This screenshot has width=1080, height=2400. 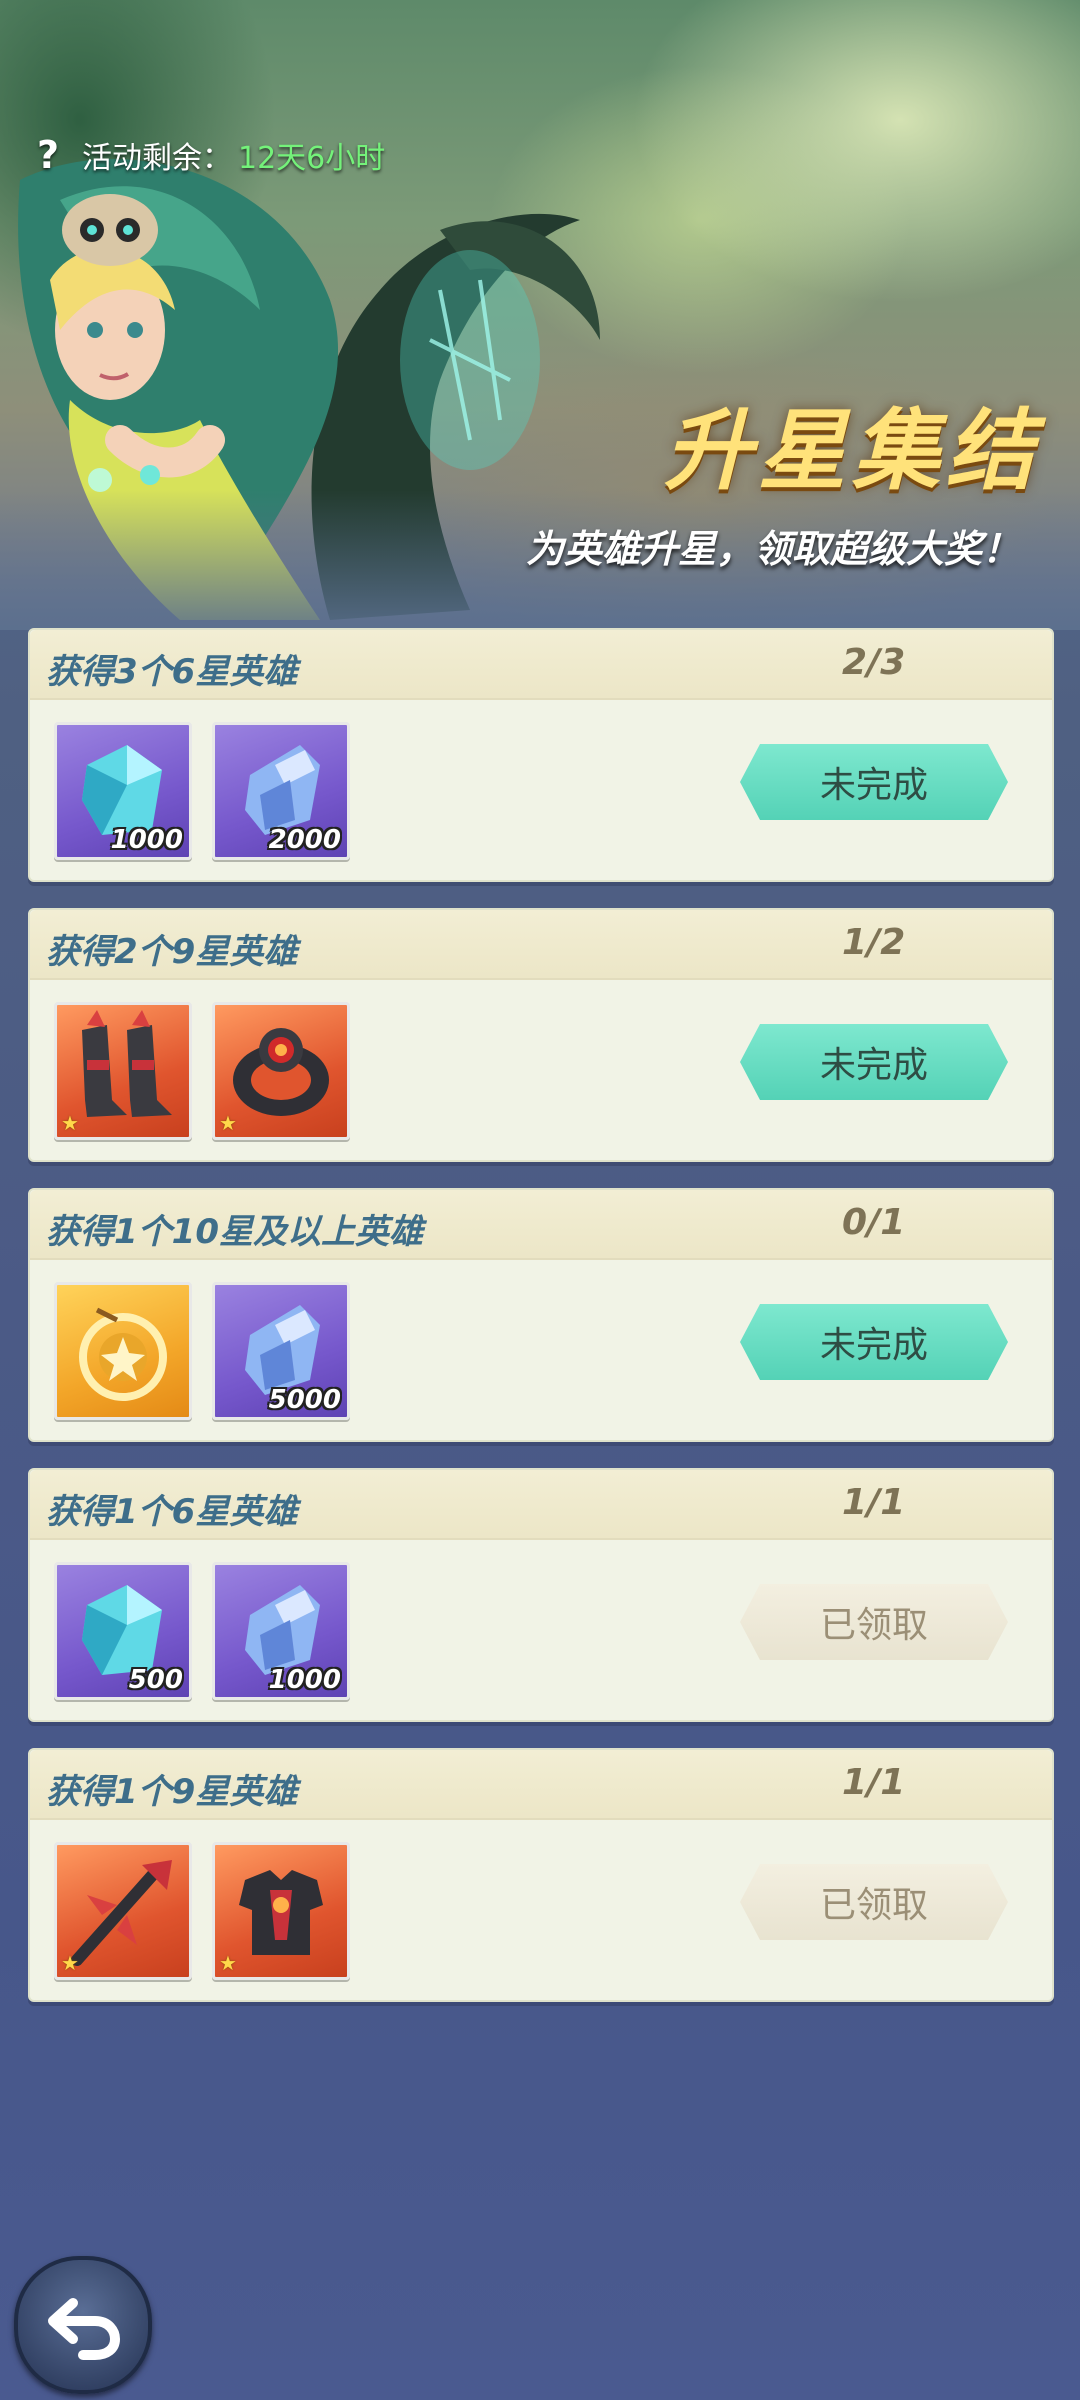 What do you see at coordinates (874, 1222) in the screenshot?
I see `task-progress: 0/1` at bounding box center [874, 1222].